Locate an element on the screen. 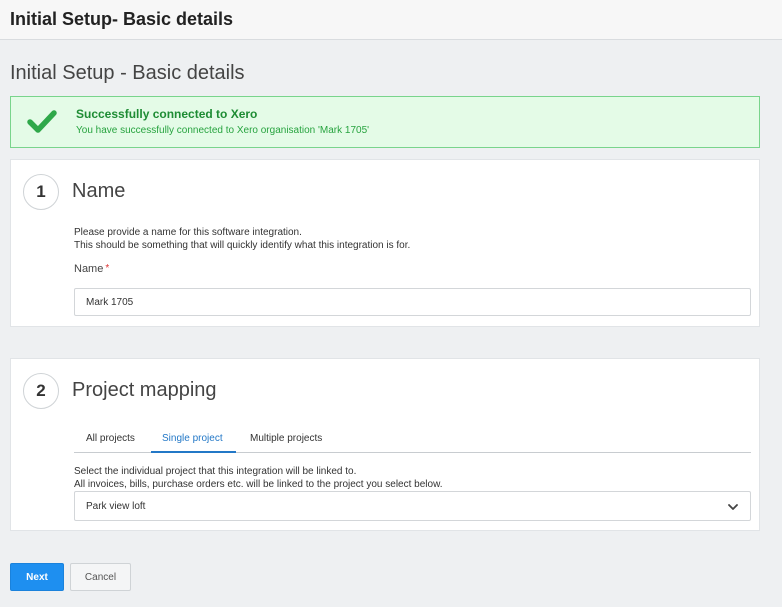 The height and width of the screenshot is (607, 782). section-title: Name is located at coordinates (99, 191).